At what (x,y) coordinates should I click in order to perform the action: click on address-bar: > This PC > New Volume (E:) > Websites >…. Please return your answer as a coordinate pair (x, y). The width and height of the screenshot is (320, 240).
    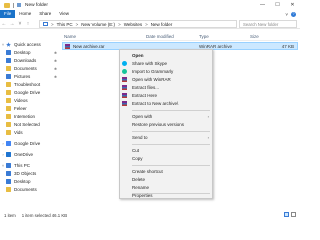
    Looking at the image, I should click on (138, 24).